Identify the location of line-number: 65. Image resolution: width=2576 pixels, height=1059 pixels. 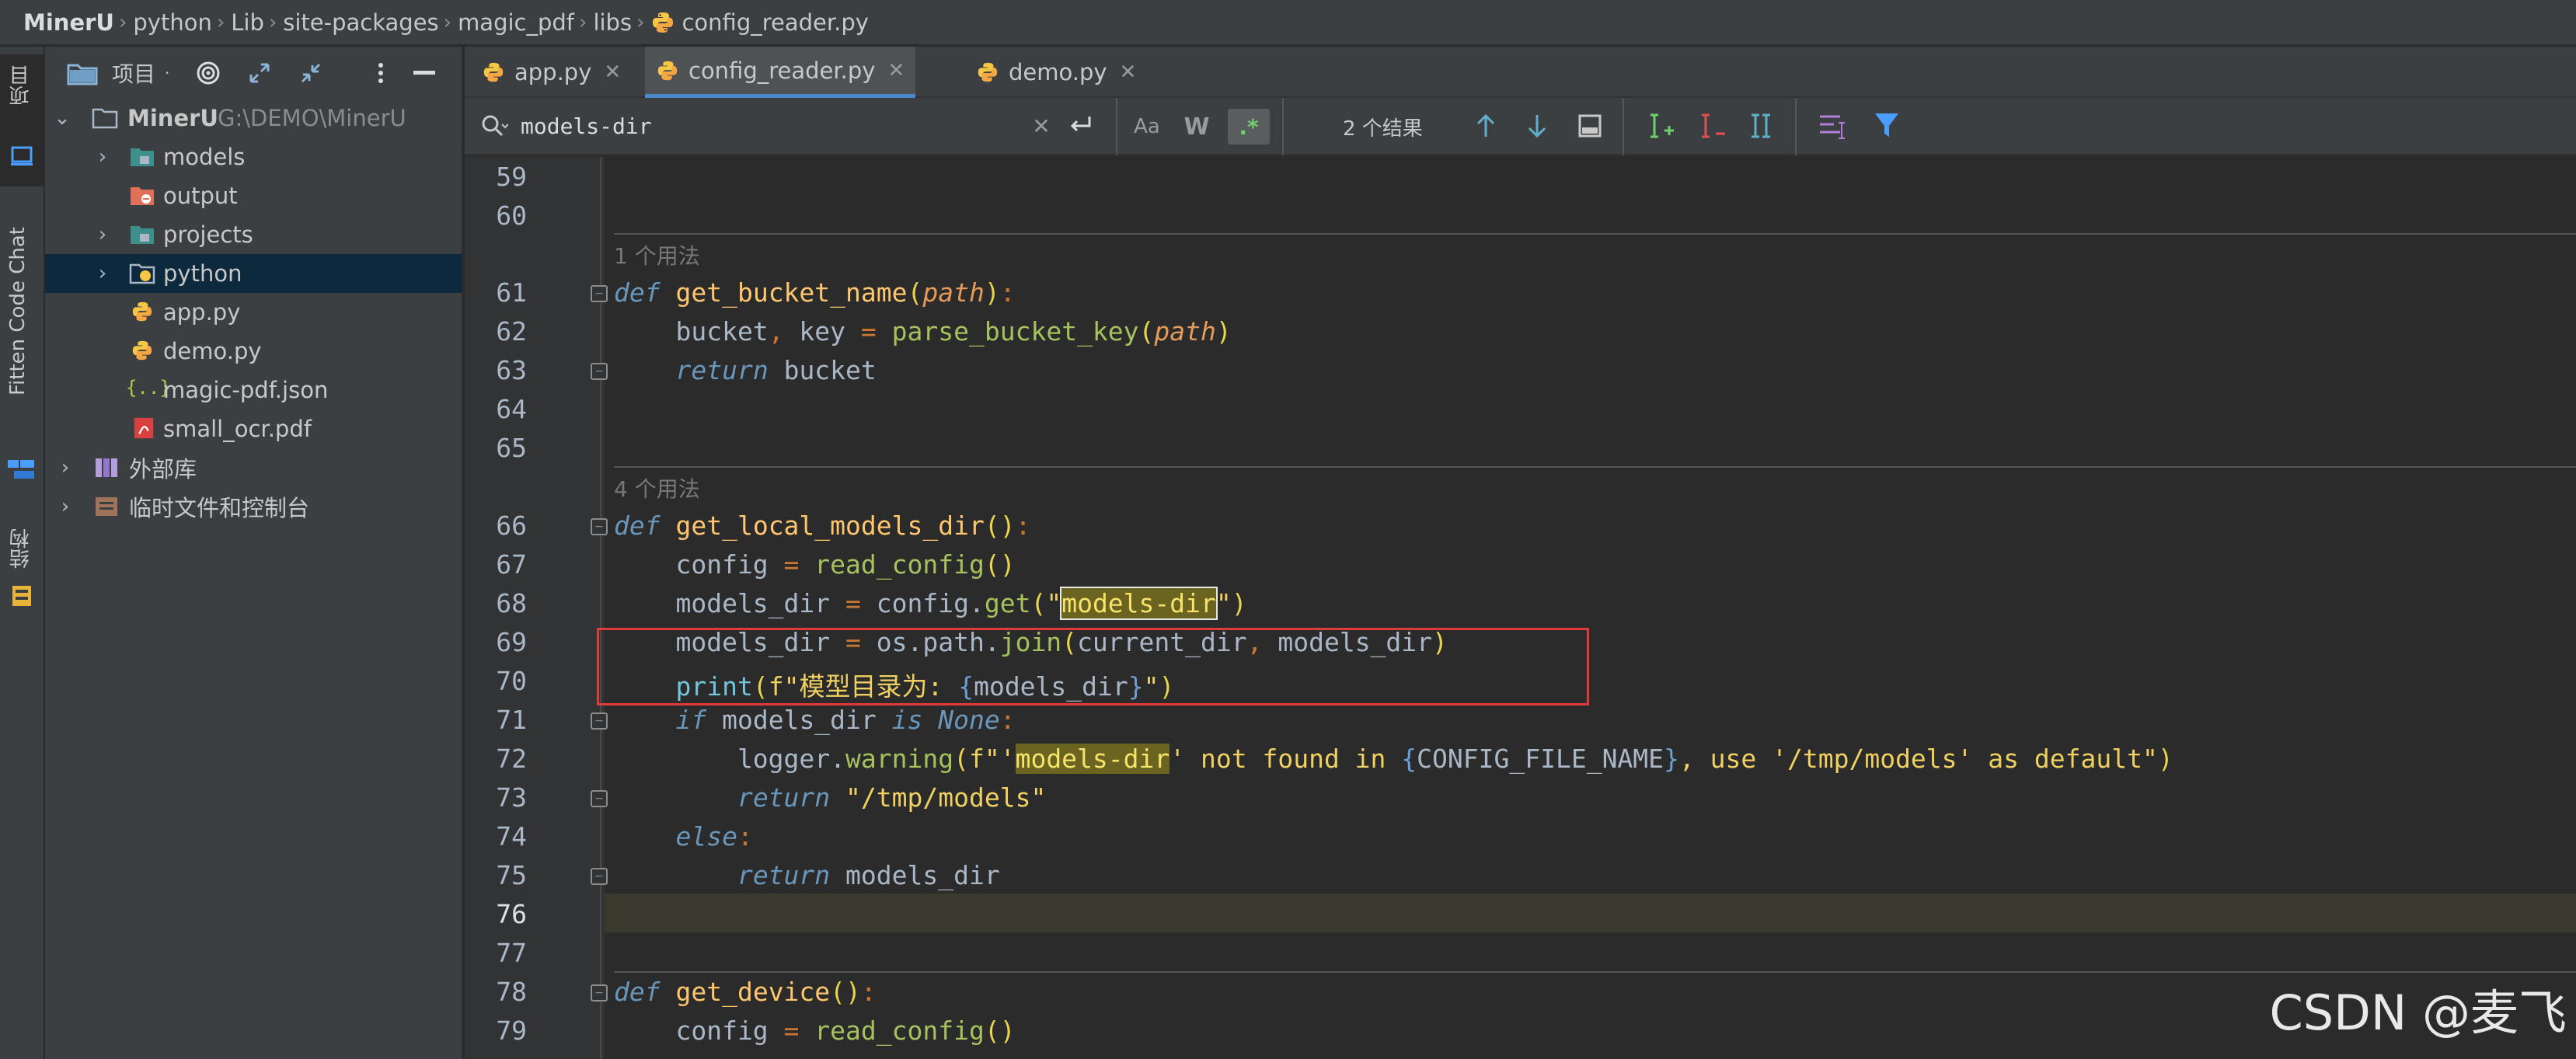
(511, 448).